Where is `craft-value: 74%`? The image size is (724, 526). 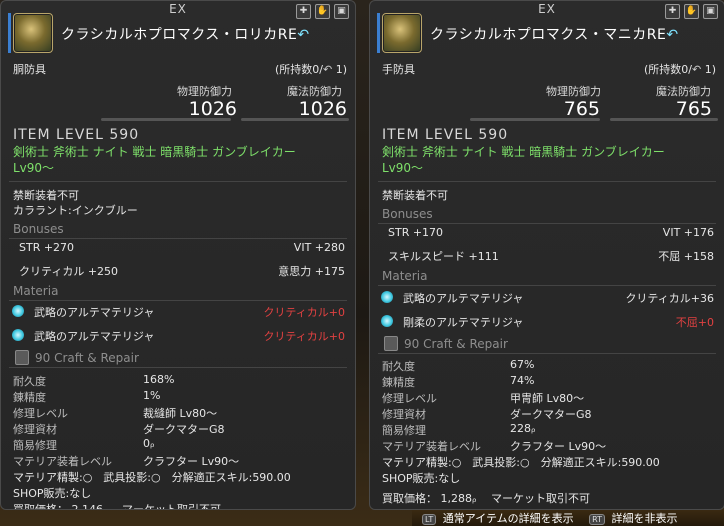 craft-value: 74% is located at coordinates (522, 380).